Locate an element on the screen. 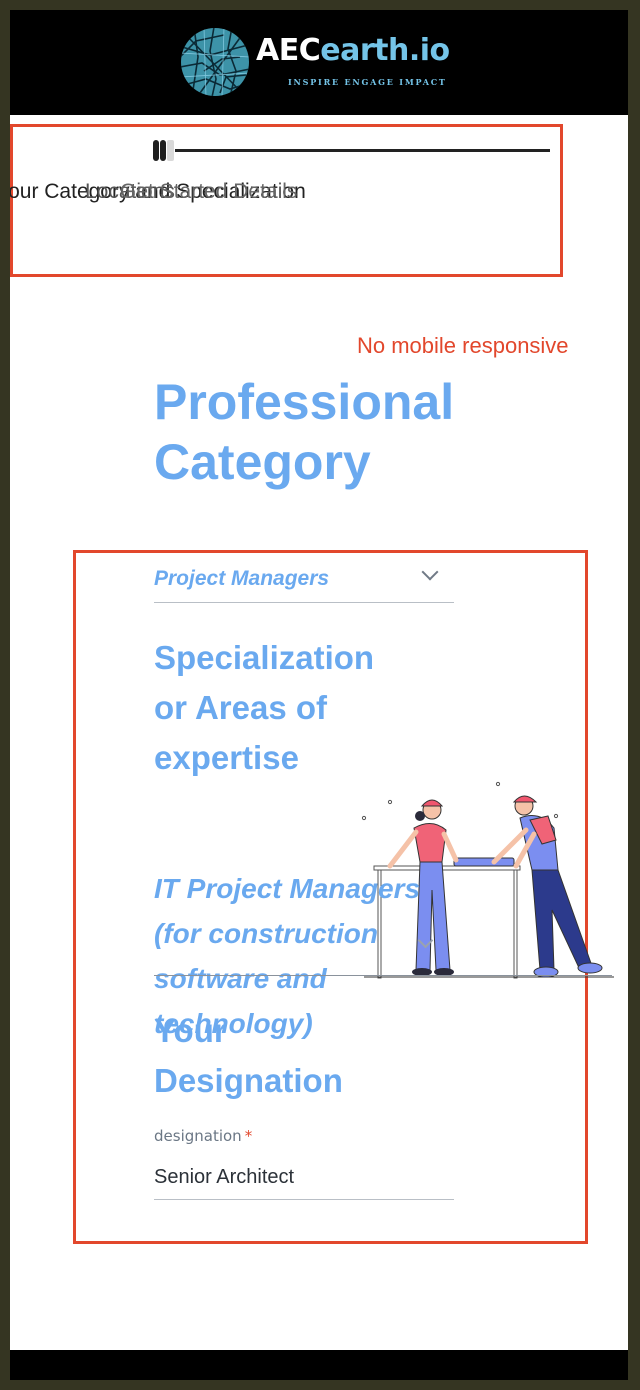 Image resolution: width=640 pixels, height=1390 pixels. step-label-details: Get Started Details is located at coordinates (208, 192).